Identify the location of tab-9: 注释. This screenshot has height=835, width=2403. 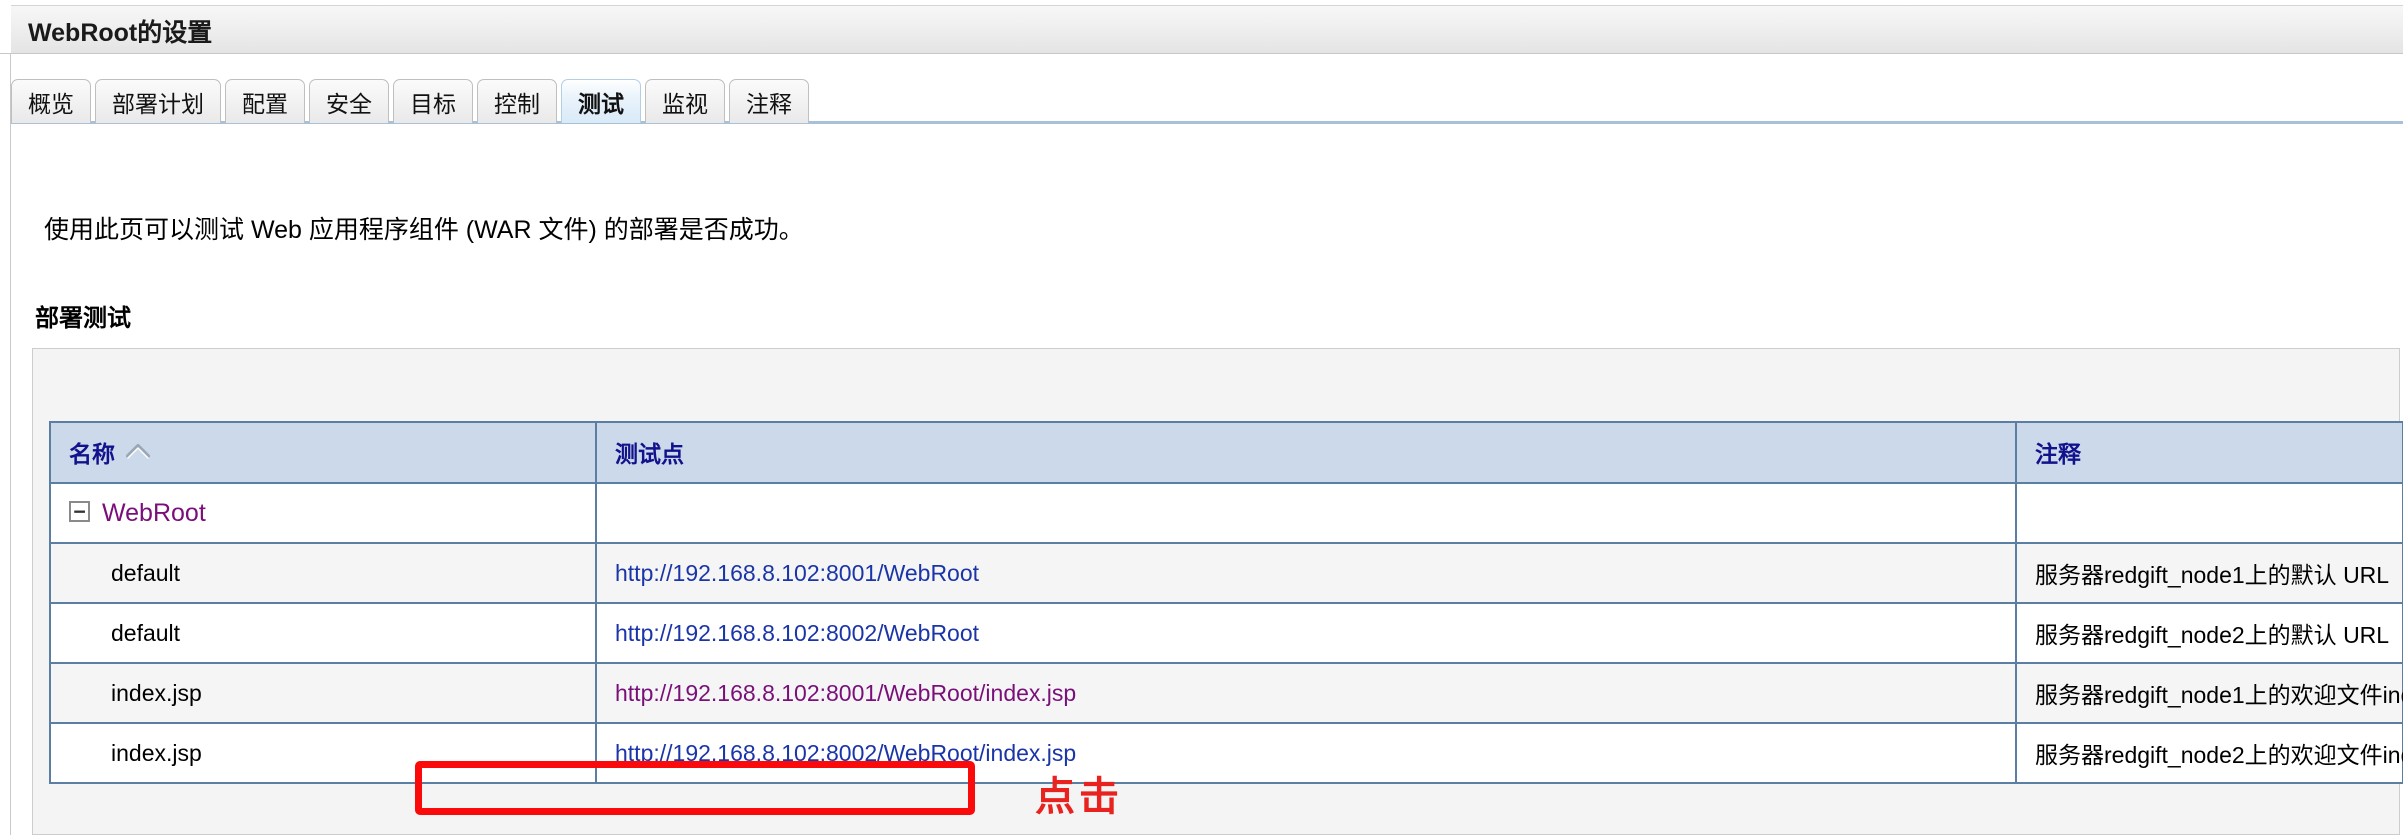
(769, 101).